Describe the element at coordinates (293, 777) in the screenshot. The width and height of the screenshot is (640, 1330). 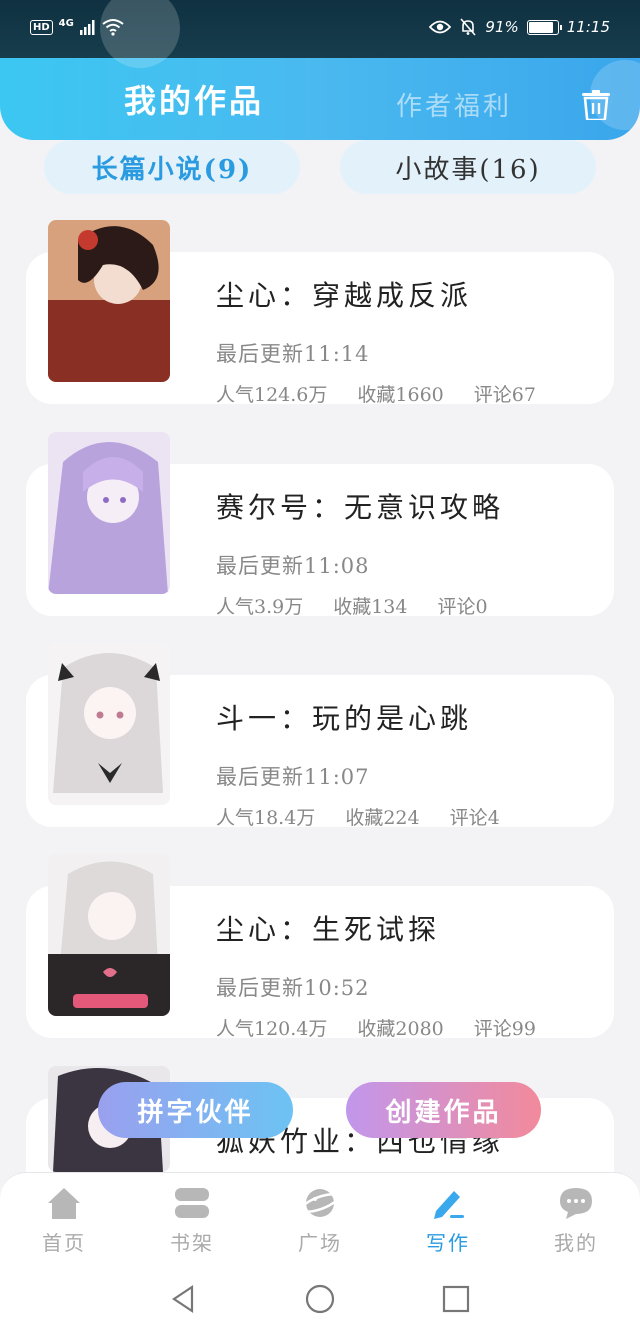
I see `work-last-update: 最后更新11:07` at that location.